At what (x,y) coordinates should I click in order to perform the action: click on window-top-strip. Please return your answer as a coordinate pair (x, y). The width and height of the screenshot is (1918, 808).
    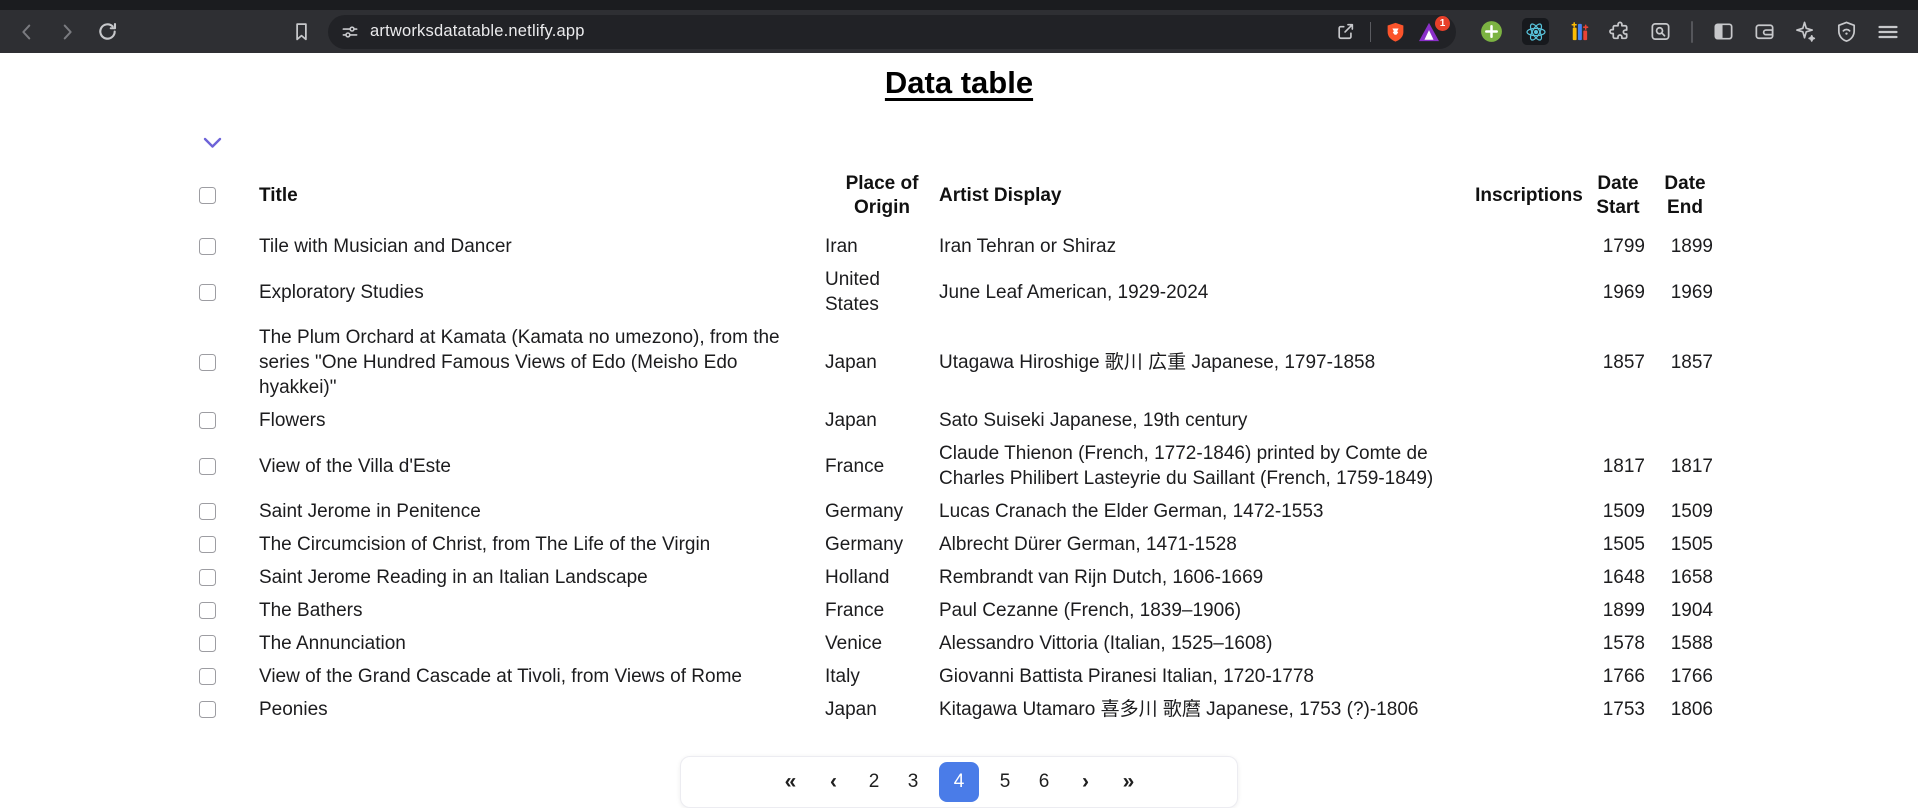
    Looking at the image, I should click on (959, 5).